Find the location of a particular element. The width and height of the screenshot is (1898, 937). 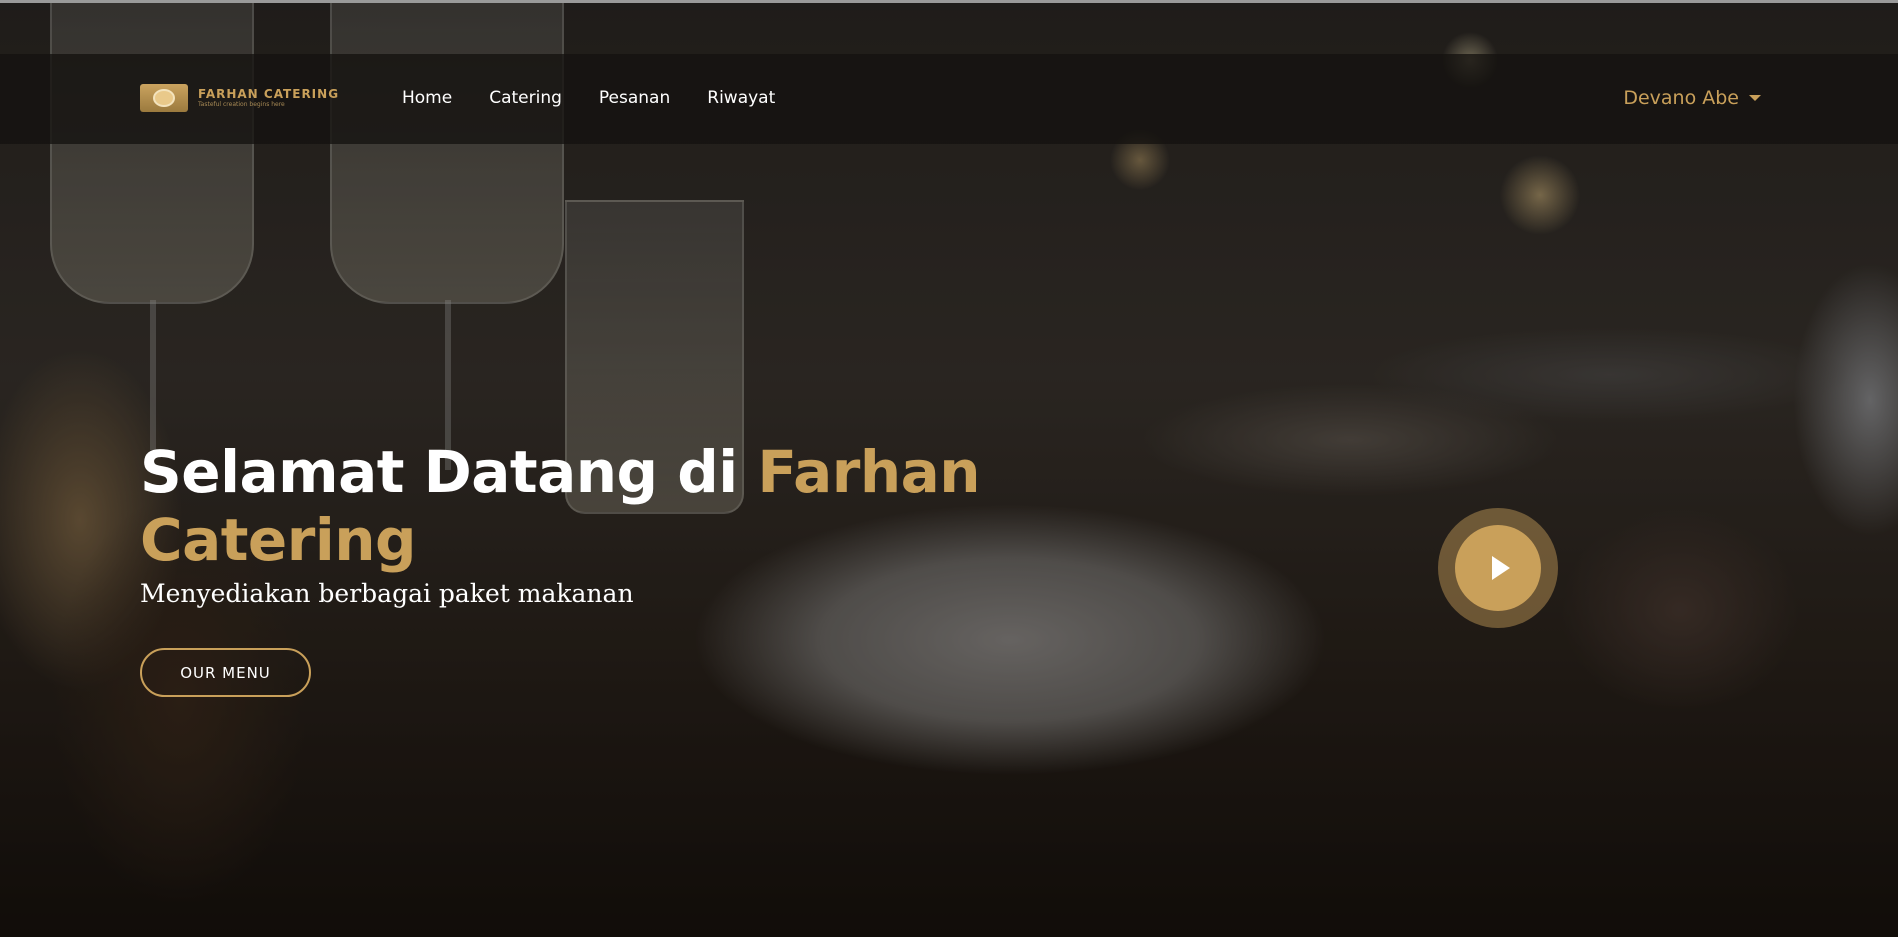

nav-link-home: Home is located at coordinates (427, 98).